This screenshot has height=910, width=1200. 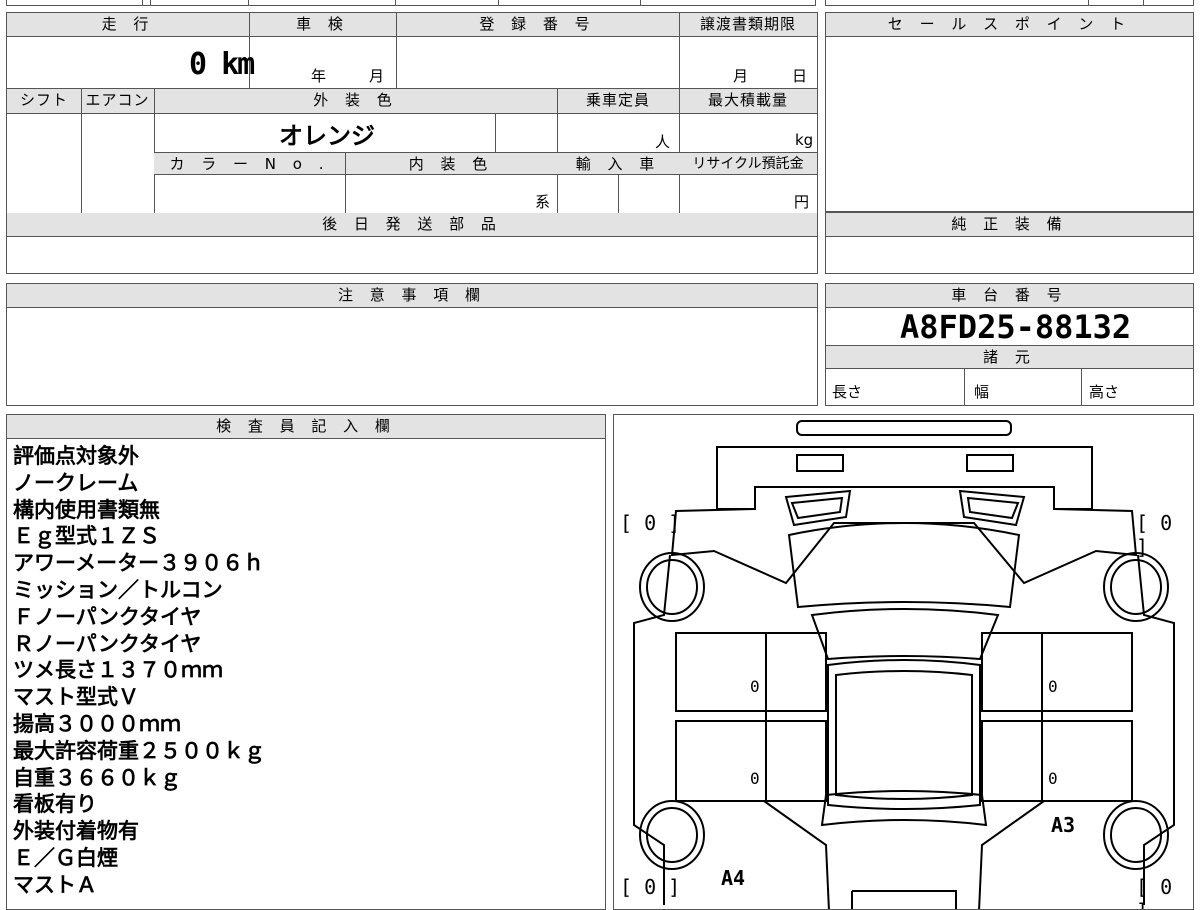 What do you see at coordinates (1009, 243) in the screenshot?
I see `genuine-equipment-panel: 純 正 装 備` at bounding box center [1009, 243].